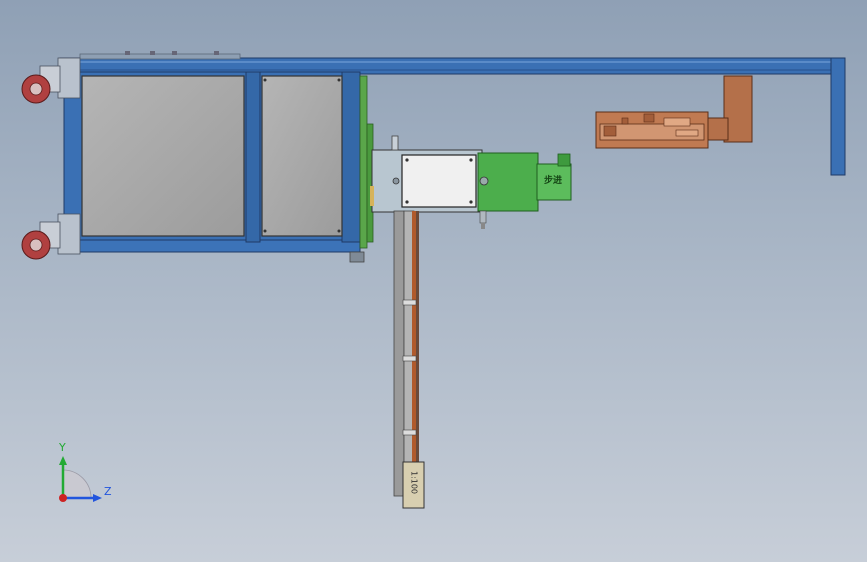 Image resolution: width=867 pixels, height=562 pixels. Describe the element at coordinates (163, 156) in the screenshot. I see `cabinet-panel-left` at that location.